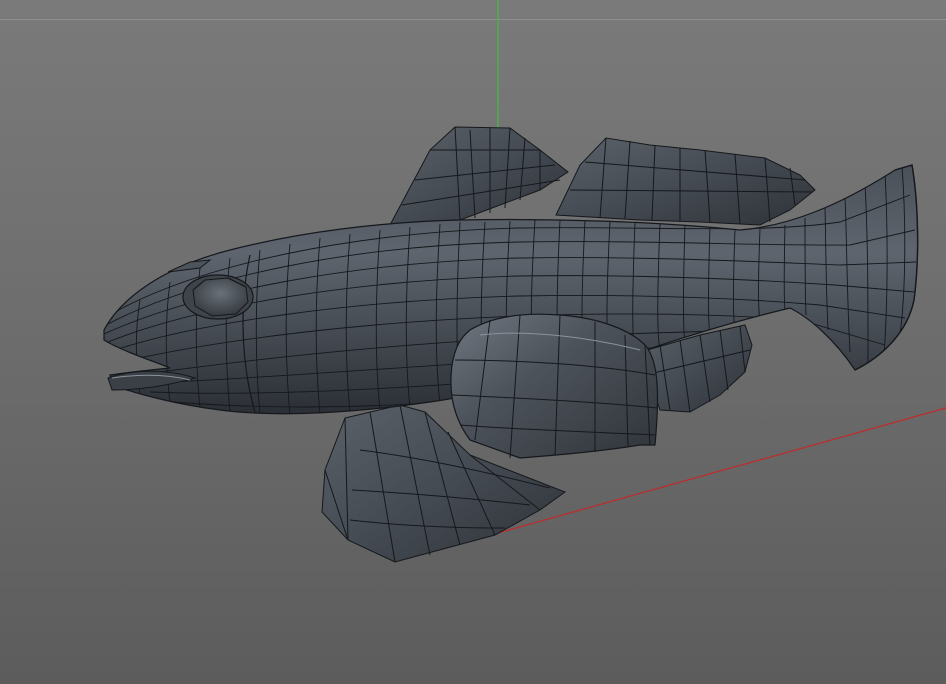 This screenshot has width=946, height=684. I want to click on pectoral-fin, so click(554, 386).